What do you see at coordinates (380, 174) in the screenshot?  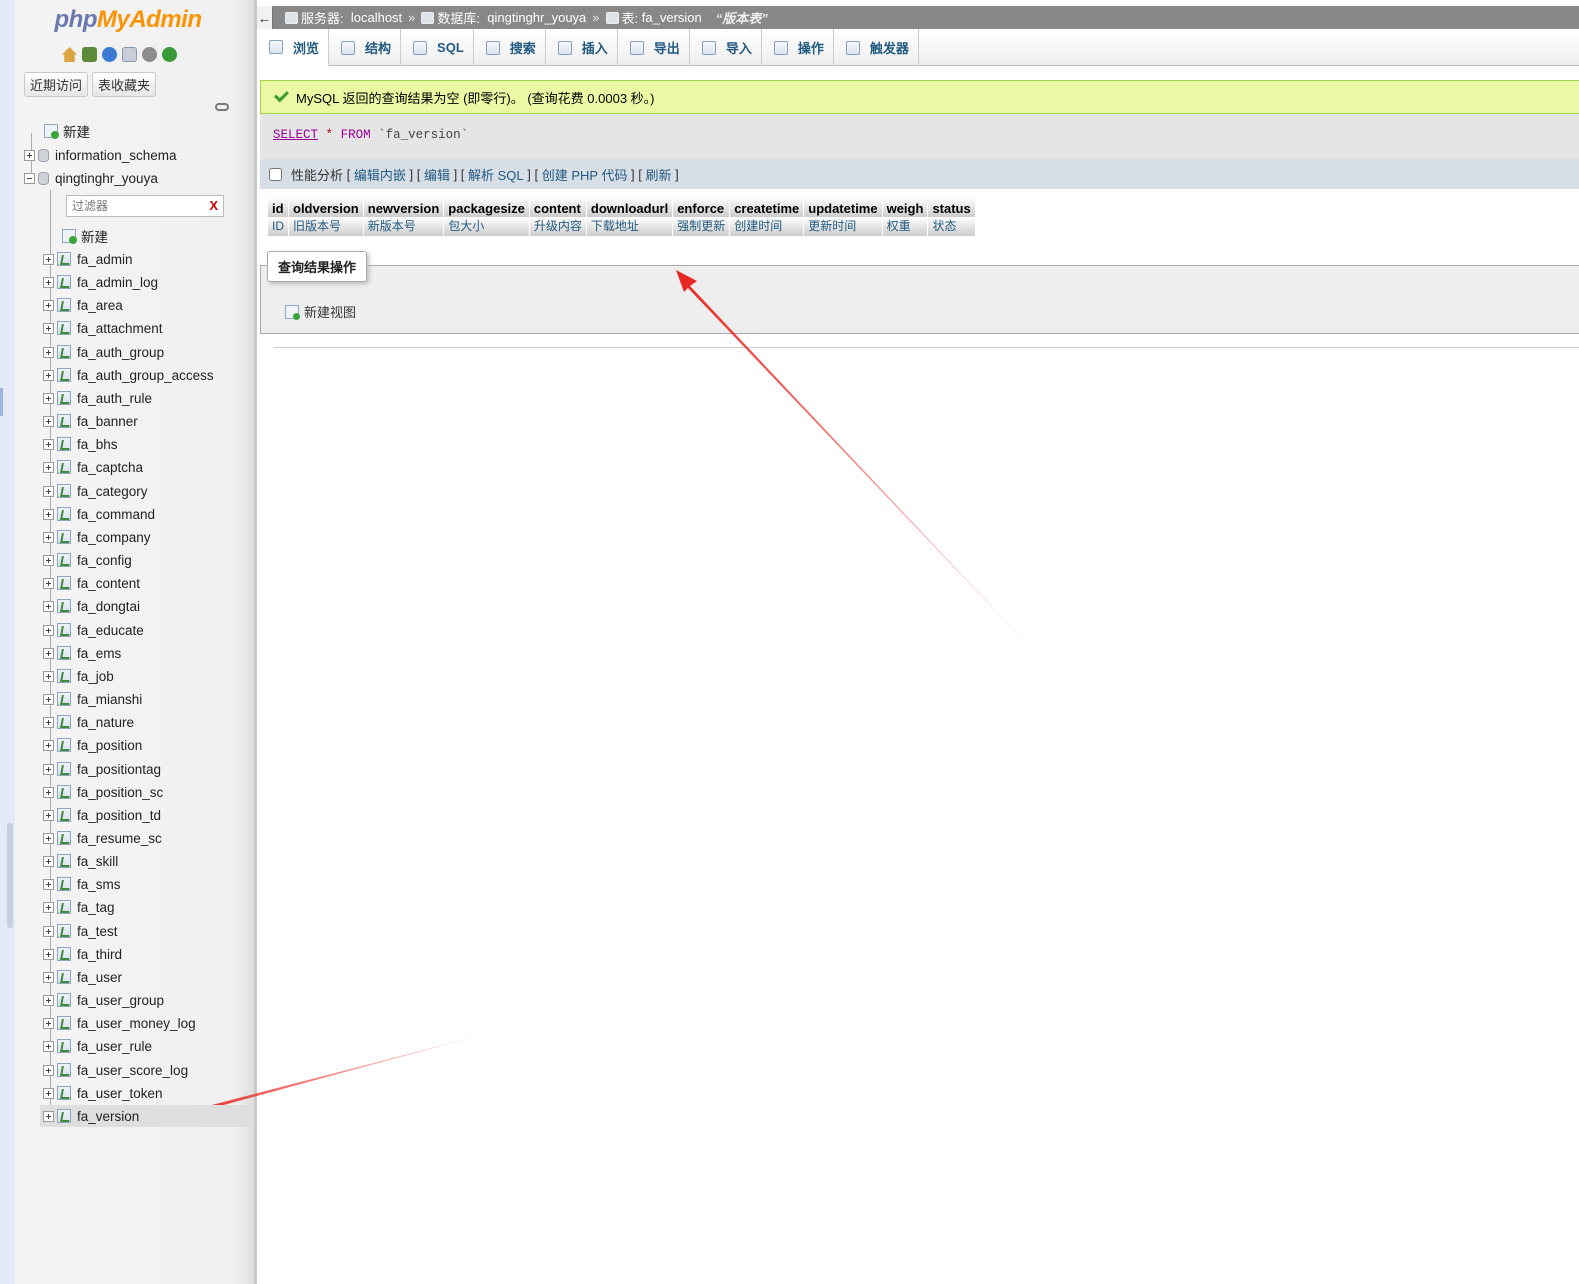 I see `edit-inline-link: 编辑内嵌` at bounding box center [380, 174].